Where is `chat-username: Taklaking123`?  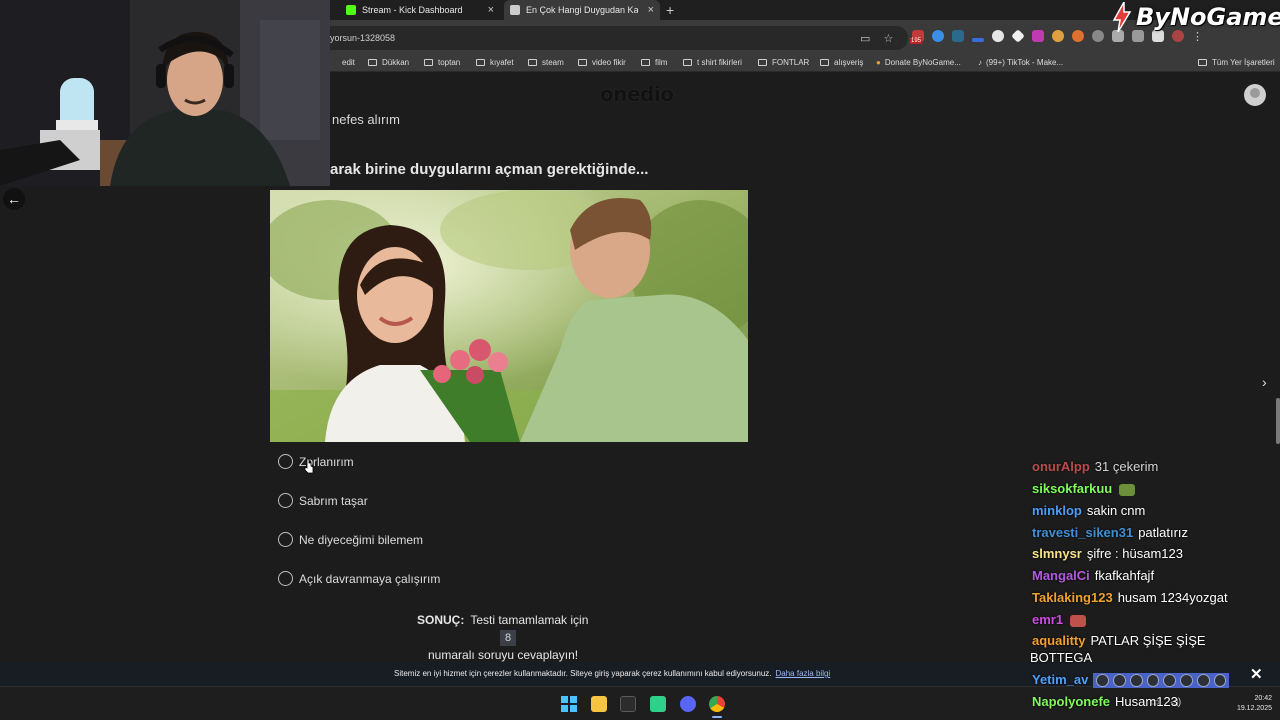
chat-username: Taklaking123 is located at coordinates (1072, 597).